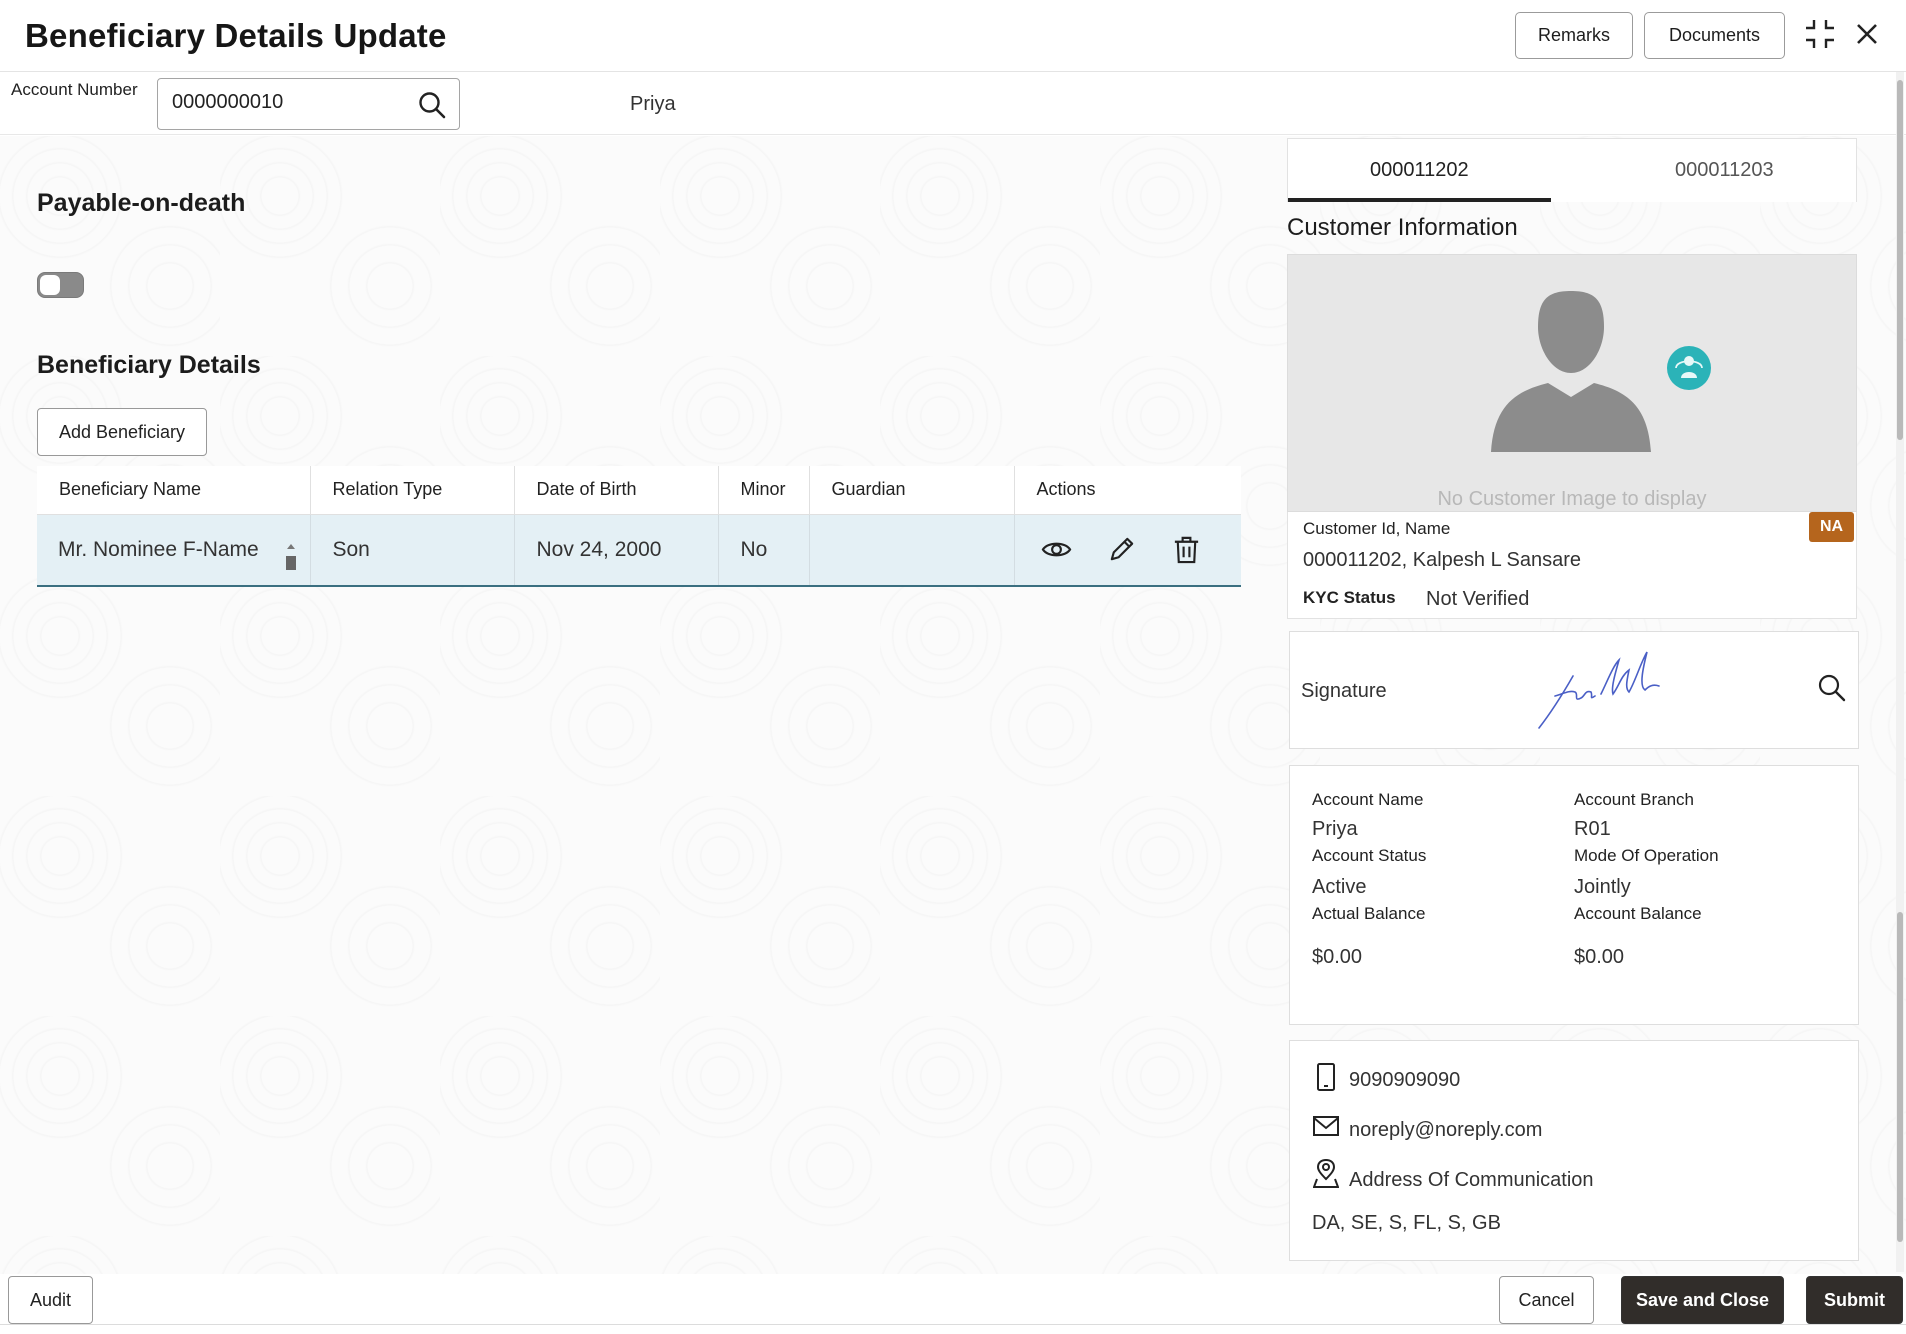  Describe the element at coordinates (1121, 549) in the screenshot. I see `edit-pencil-icon` at that location.